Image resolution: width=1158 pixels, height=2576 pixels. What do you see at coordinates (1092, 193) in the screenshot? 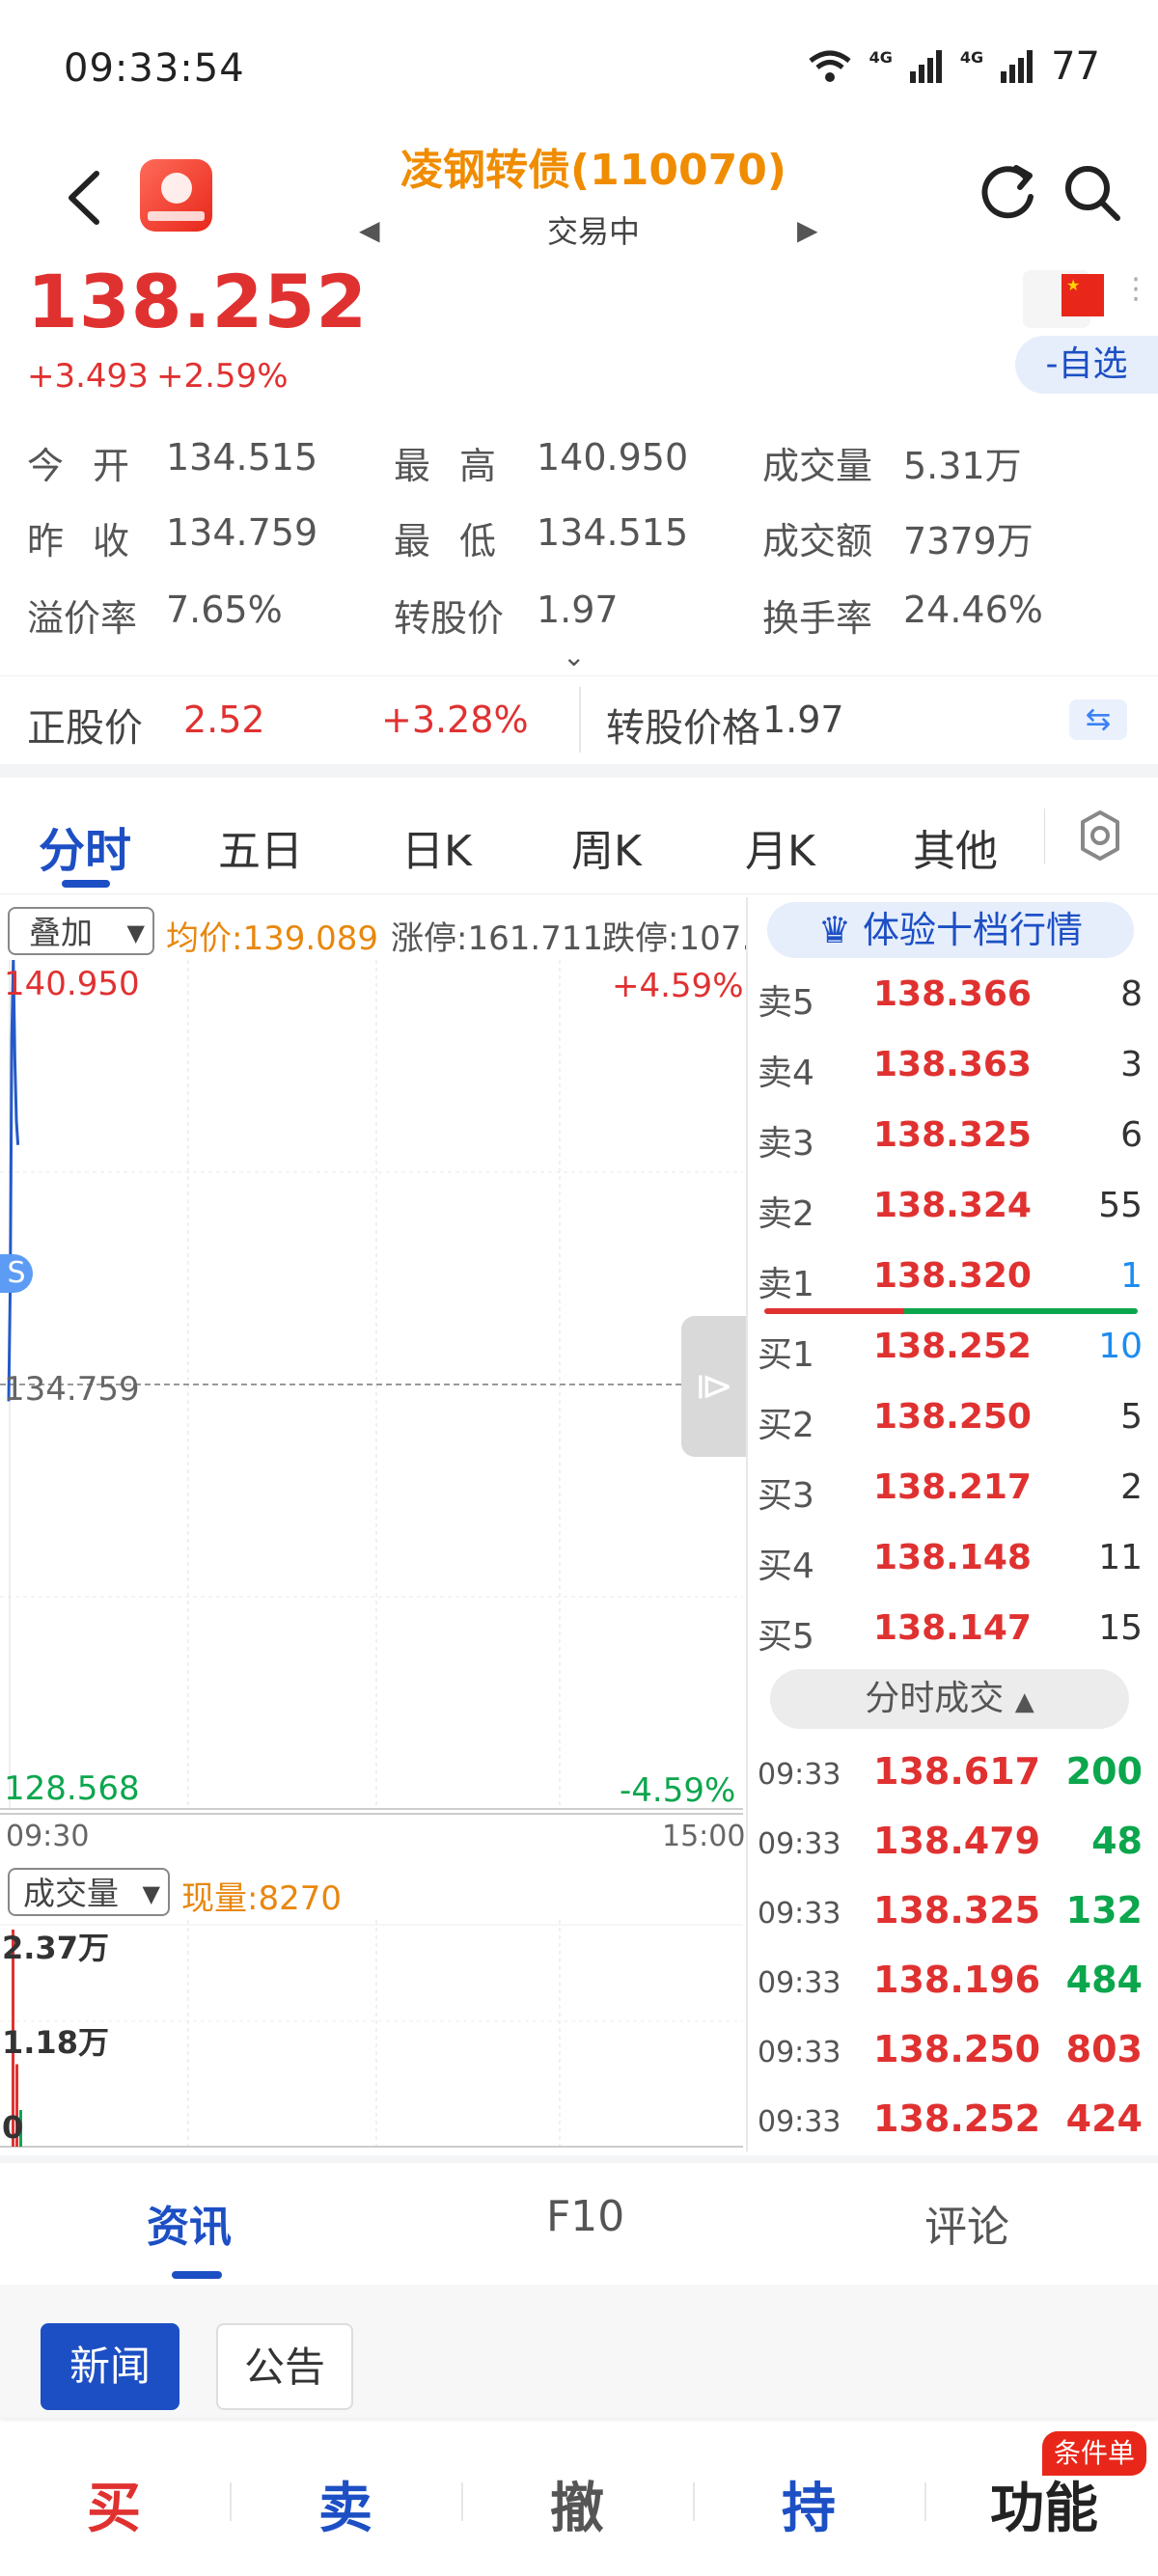
I see `search-icon` at bounding box center [1092, 193].